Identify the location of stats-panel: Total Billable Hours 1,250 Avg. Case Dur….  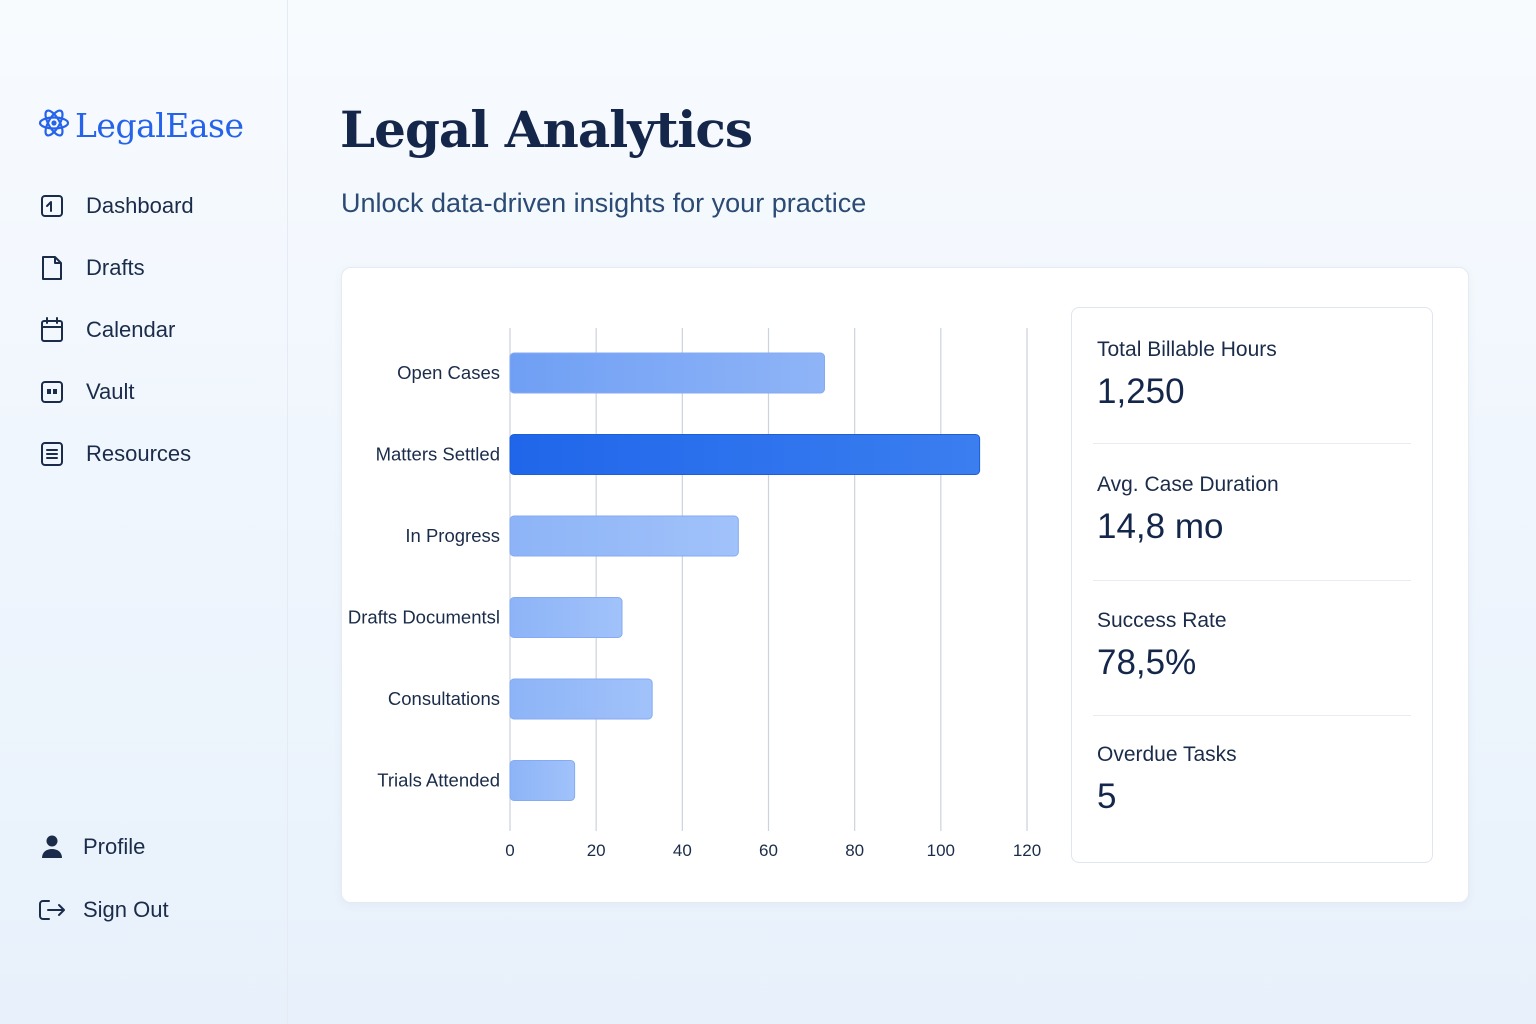
(1252, 585).